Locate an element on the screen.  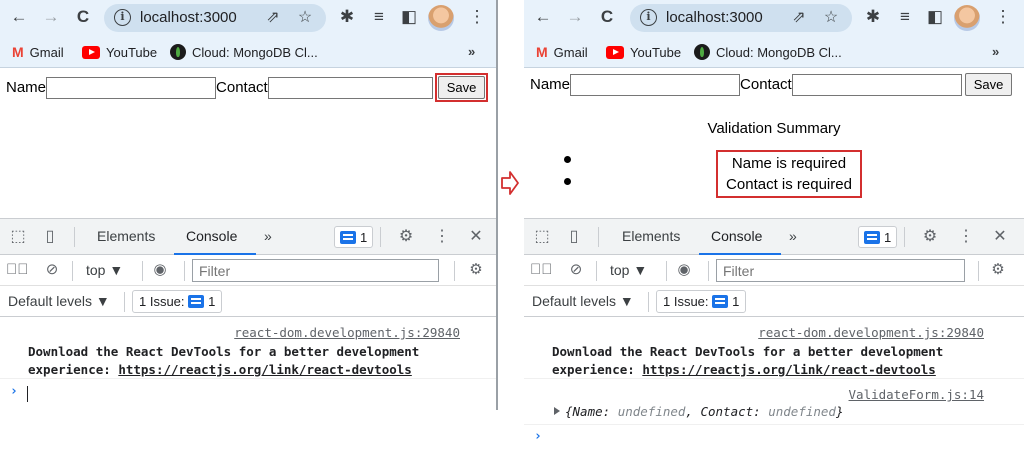
expand-triangle-icon is located at coordinates (557, 411).